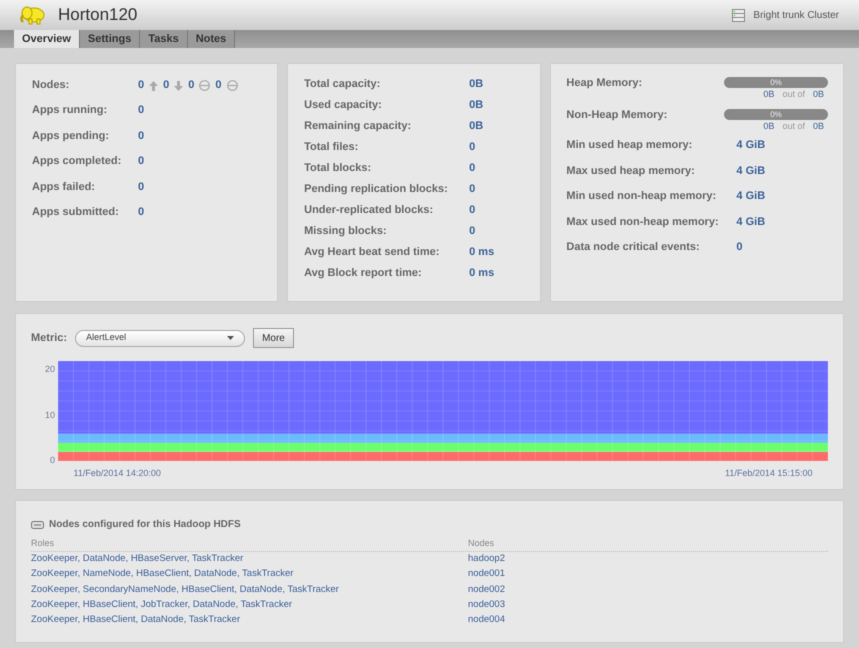 The image size is (859, 648). What do you see at coordinates (117, 473) in the screenshot?
I see `x-axis-label: 11/Feb/2014 14:20:00` at bounding box center [117, 473].